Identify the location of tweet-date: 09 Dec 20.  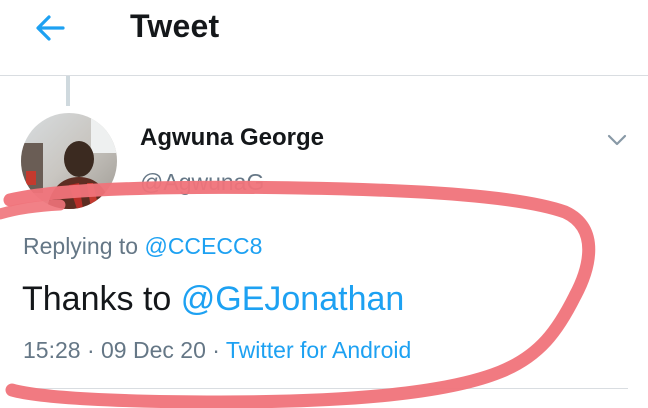
(153, 350).